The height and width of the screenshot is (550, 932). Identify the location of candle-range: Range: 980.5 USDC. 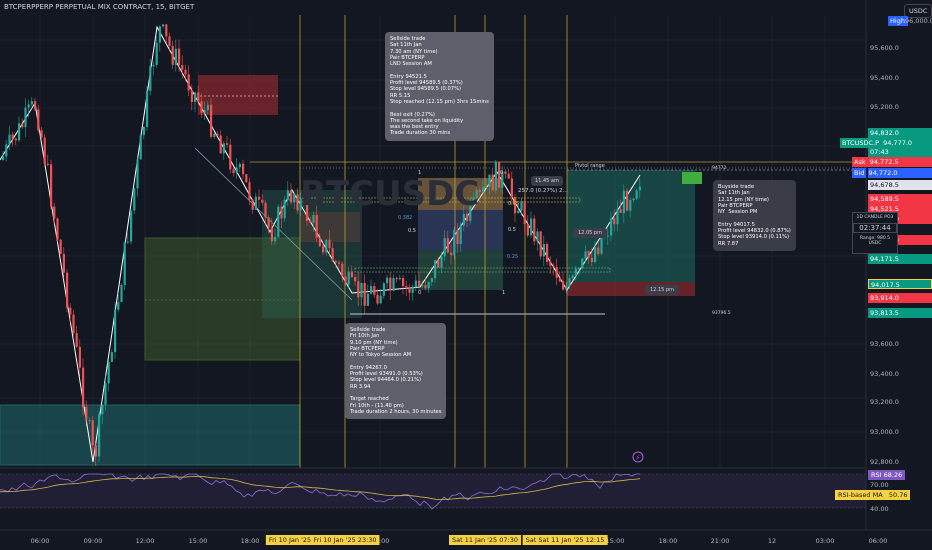
(875, 241).